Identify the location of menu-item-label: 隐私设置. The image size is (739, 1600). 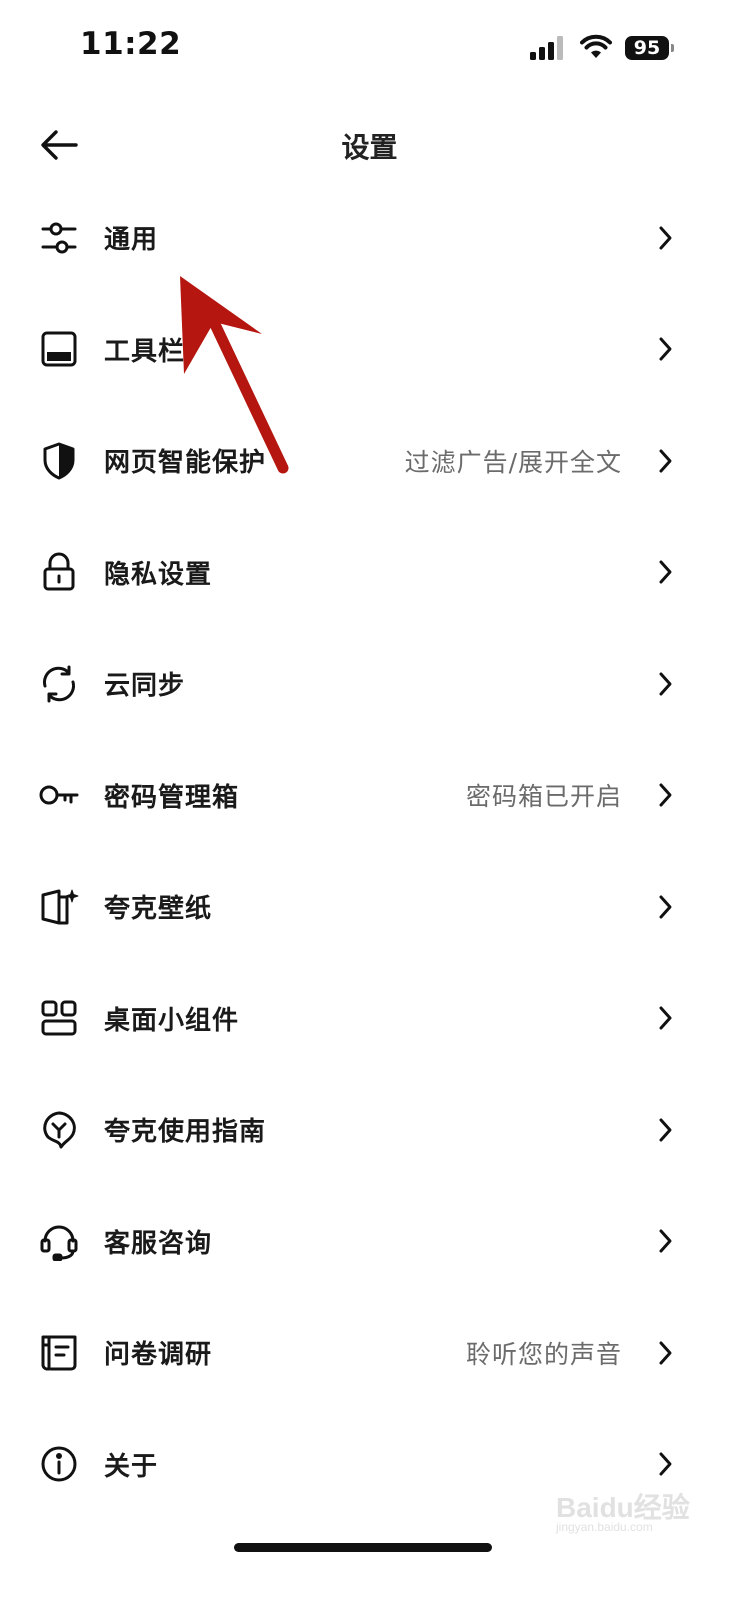
(158, 574).